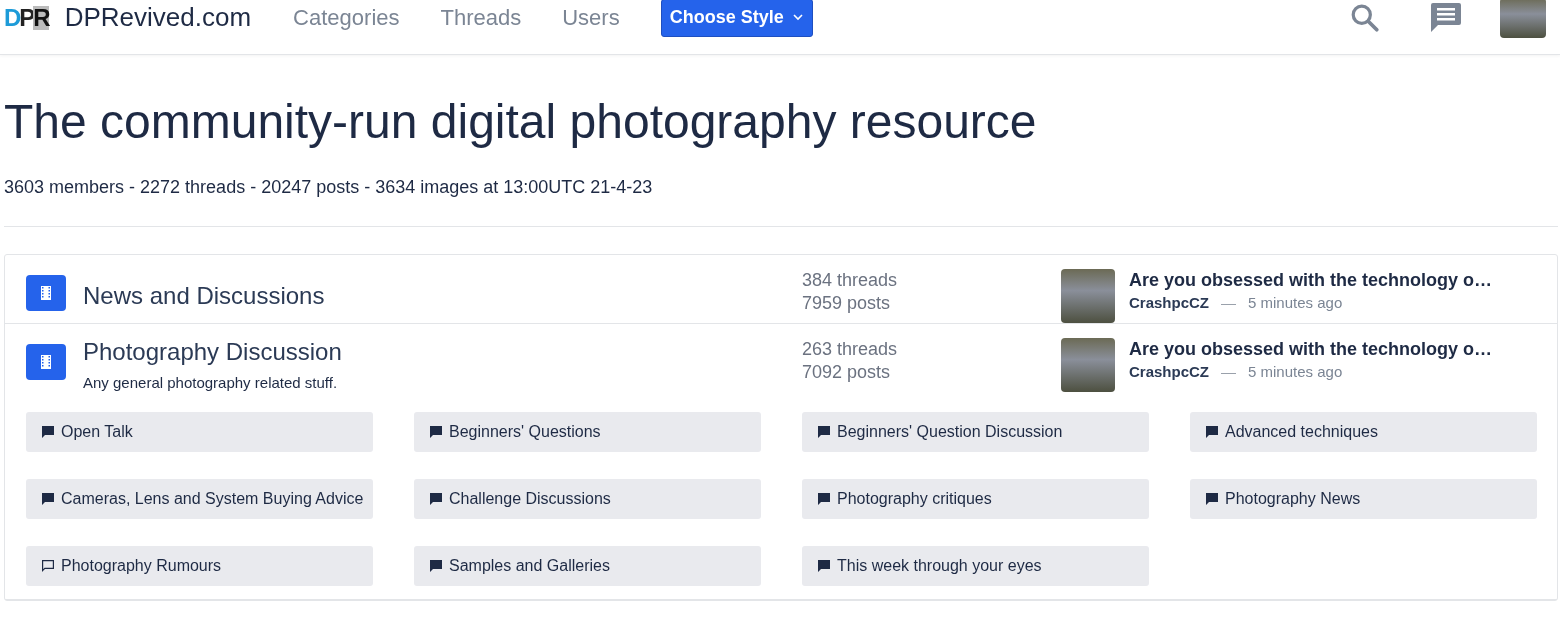 The width and height of the screenshot is (1560, 624). I want to click on thread-count: 384 threads, so click(850, 281).